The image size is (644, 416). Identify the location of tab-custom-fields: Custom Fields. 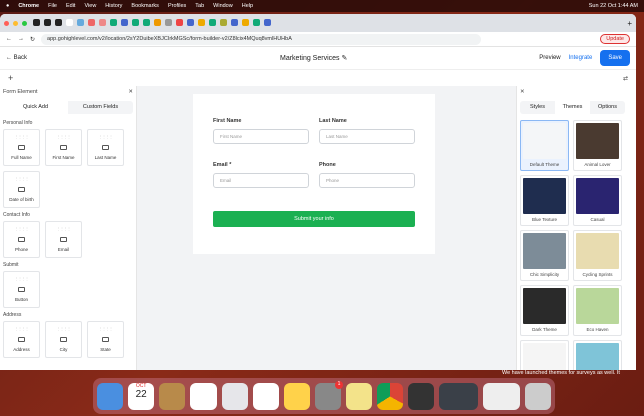
(100, 107).